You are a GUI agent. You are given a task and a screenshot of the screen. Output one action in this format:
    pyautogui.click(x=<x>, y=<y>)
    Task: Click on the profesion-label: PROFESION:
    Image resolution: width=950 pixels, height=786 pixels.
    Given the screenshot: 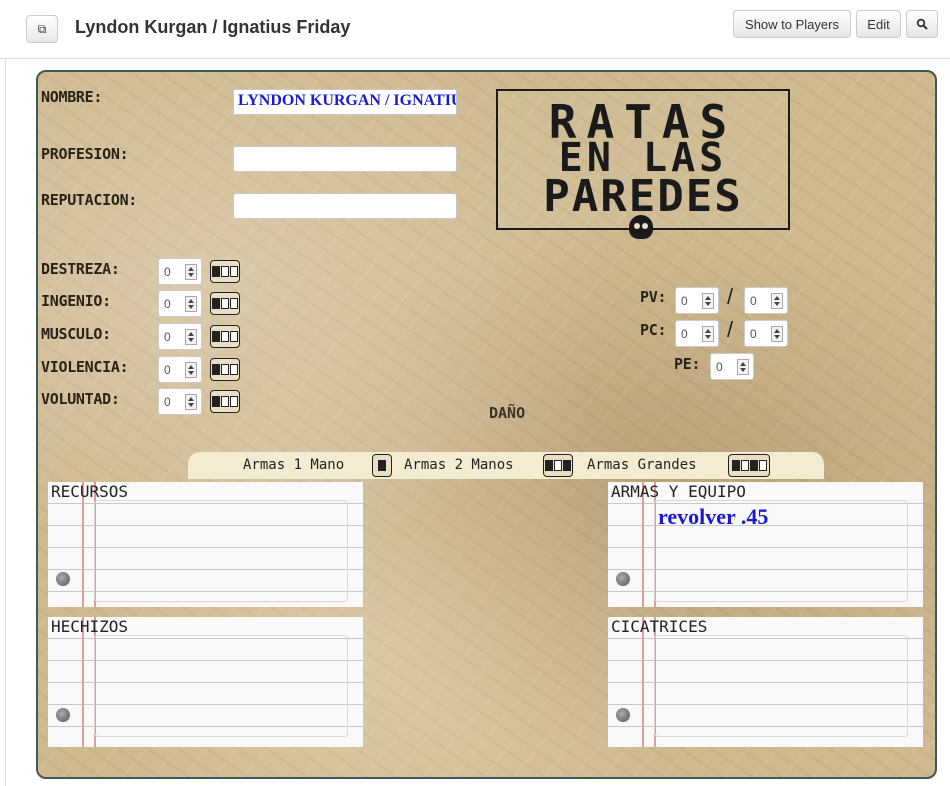 What is the action you would take?
    pyautogui.click(x=85, y=154)
    